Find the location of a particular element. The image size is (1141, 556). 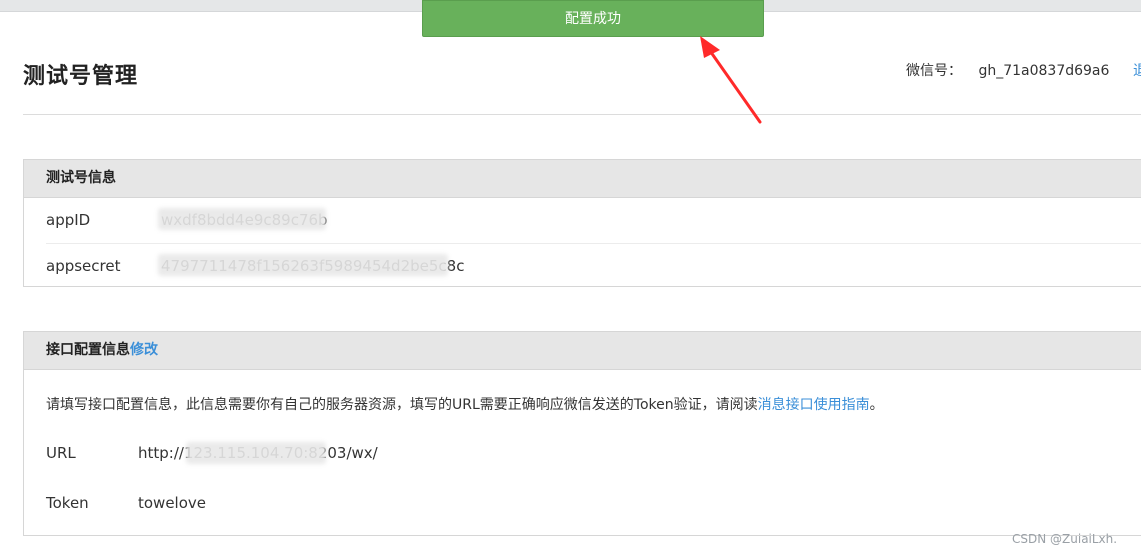

arrow-head is located at coordinates (710, 47).